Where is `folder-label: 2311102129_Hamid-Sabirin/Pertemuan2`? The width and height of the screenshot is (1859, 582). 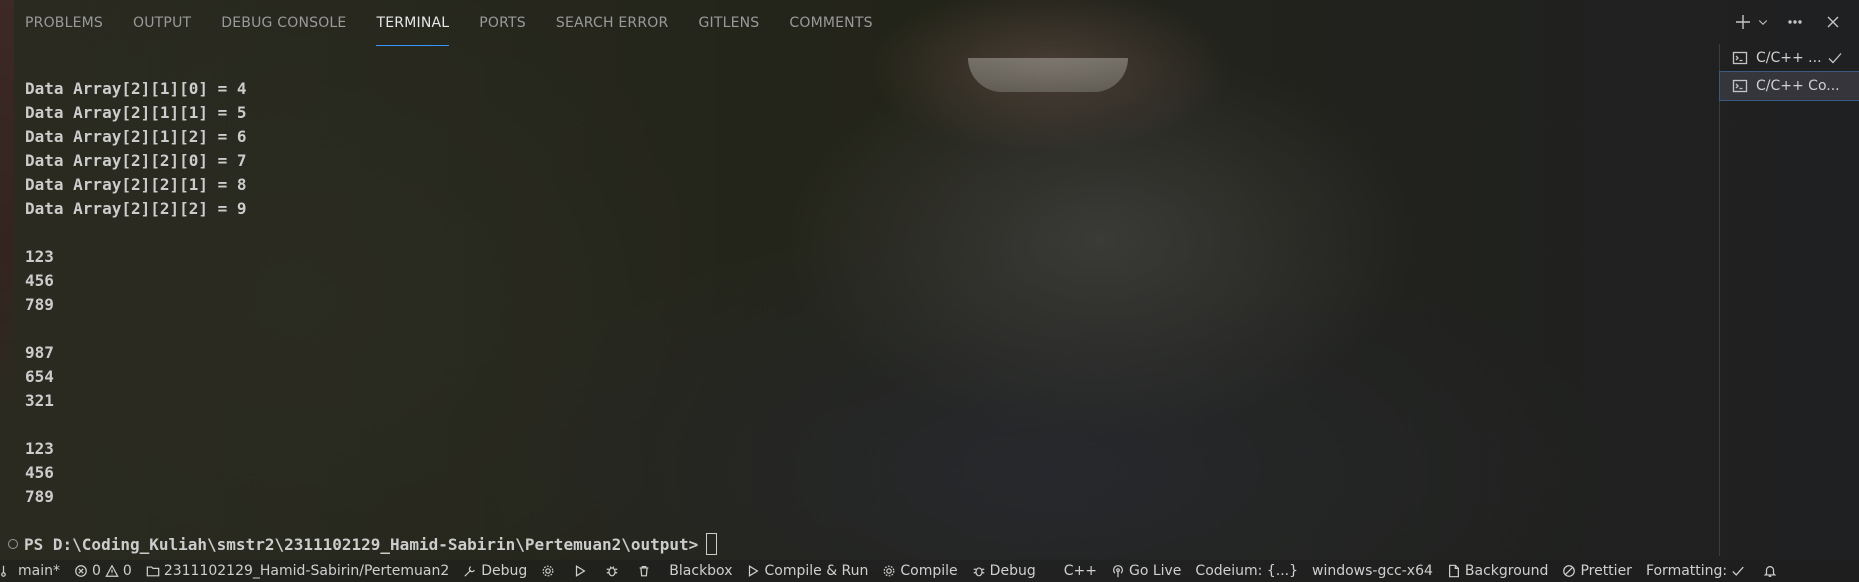 folder-label: 2311102129_Hamid-Sabirin/Pertemuan2 is located at coordinates (306, 571).